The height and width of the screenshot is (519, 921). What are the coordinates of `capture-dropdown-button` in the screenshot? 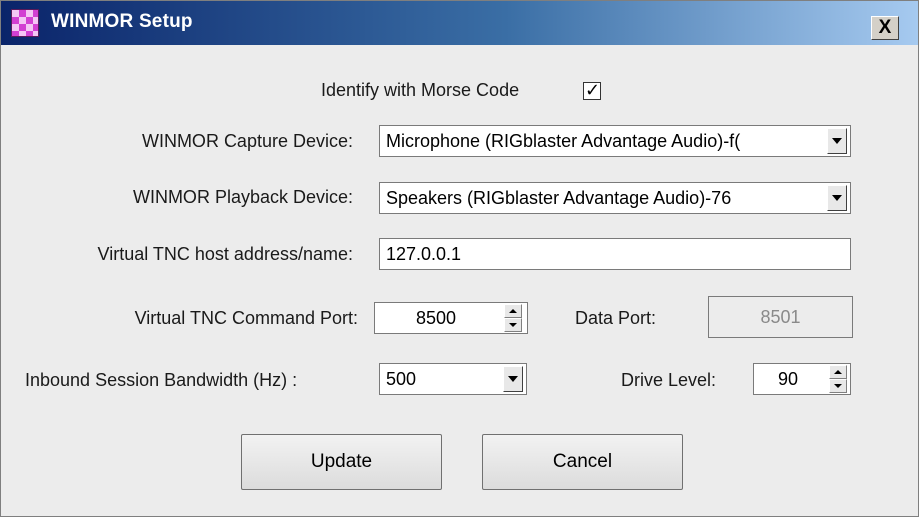 It's located at (837, 141).